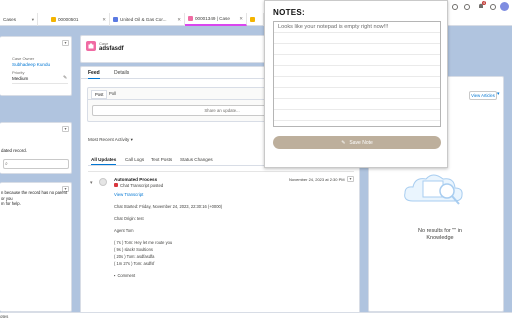 Image resolution: width=512 pixels, height=320 pixels. I want to click on priority-value: Medium, so click(20, 78).